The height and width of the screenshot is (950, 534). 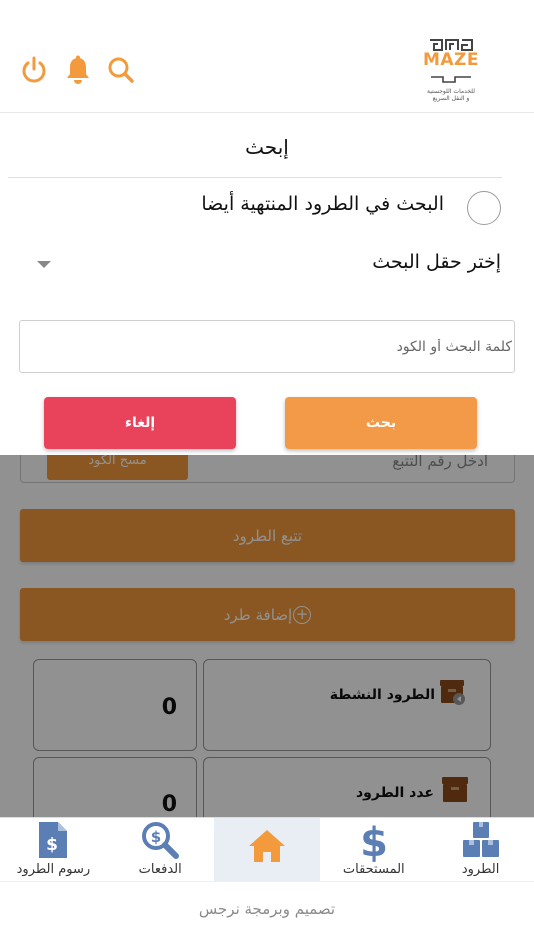 What do you see at coordinates (267, 56) in the screenshot?
I see `app-header: MAZE للخدمات اللوجستية و النقل السريع` at bounding box center [267, 56].